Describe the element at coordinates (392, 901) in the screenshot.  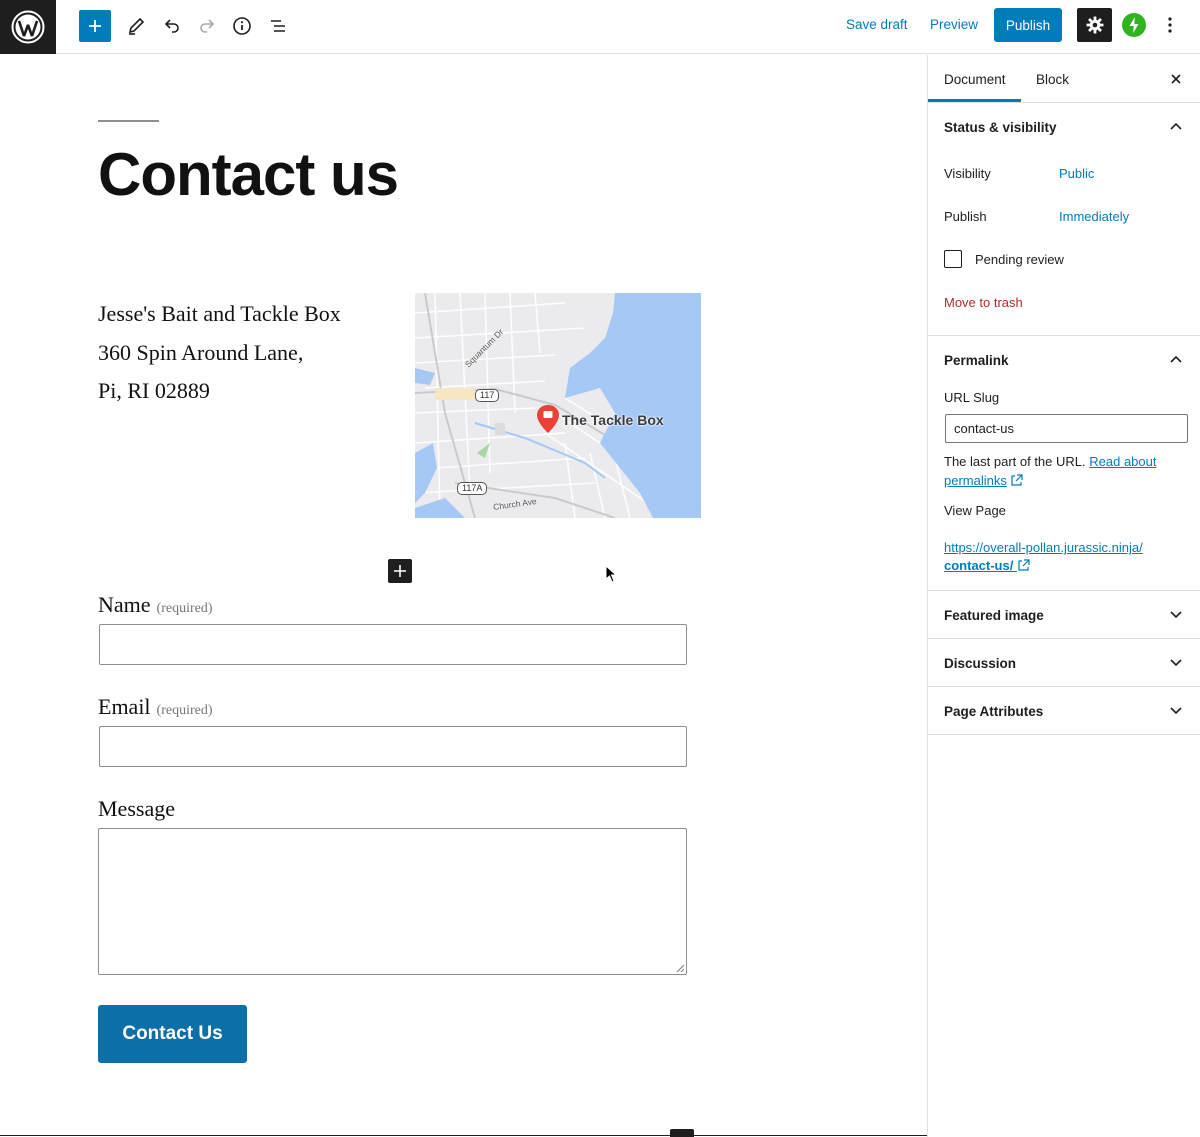
I see `message-textarea` at that location.